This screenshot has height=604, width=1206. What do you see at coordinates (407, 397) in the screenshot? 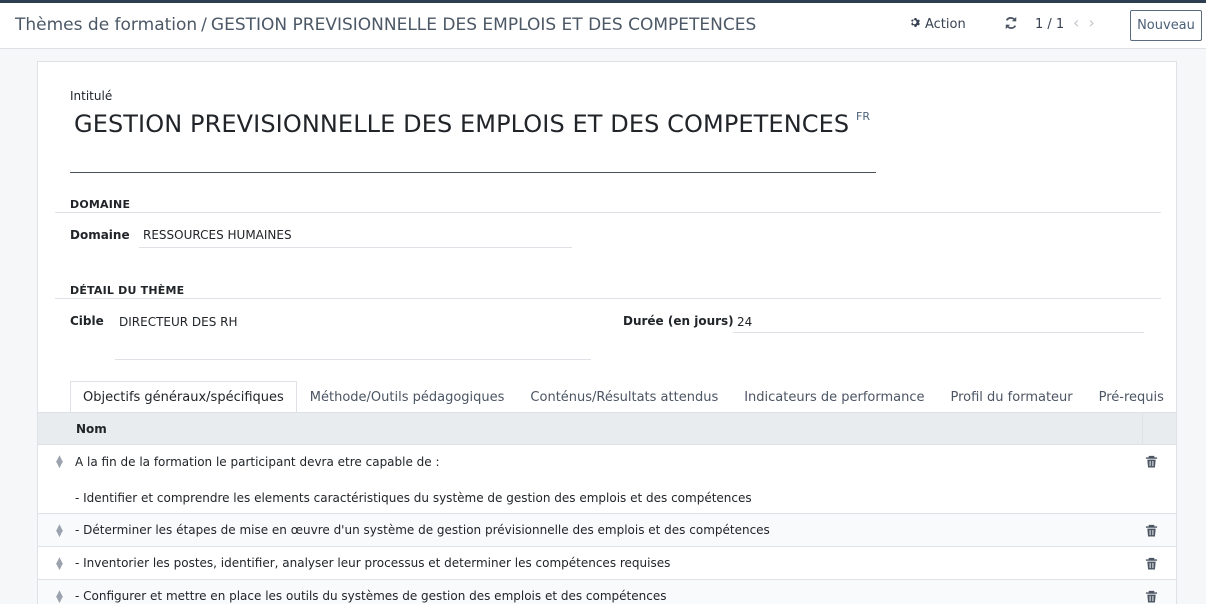
I see `tab-methode: Méthode/Outils pédagogiques` at bounding box center [407, 397].